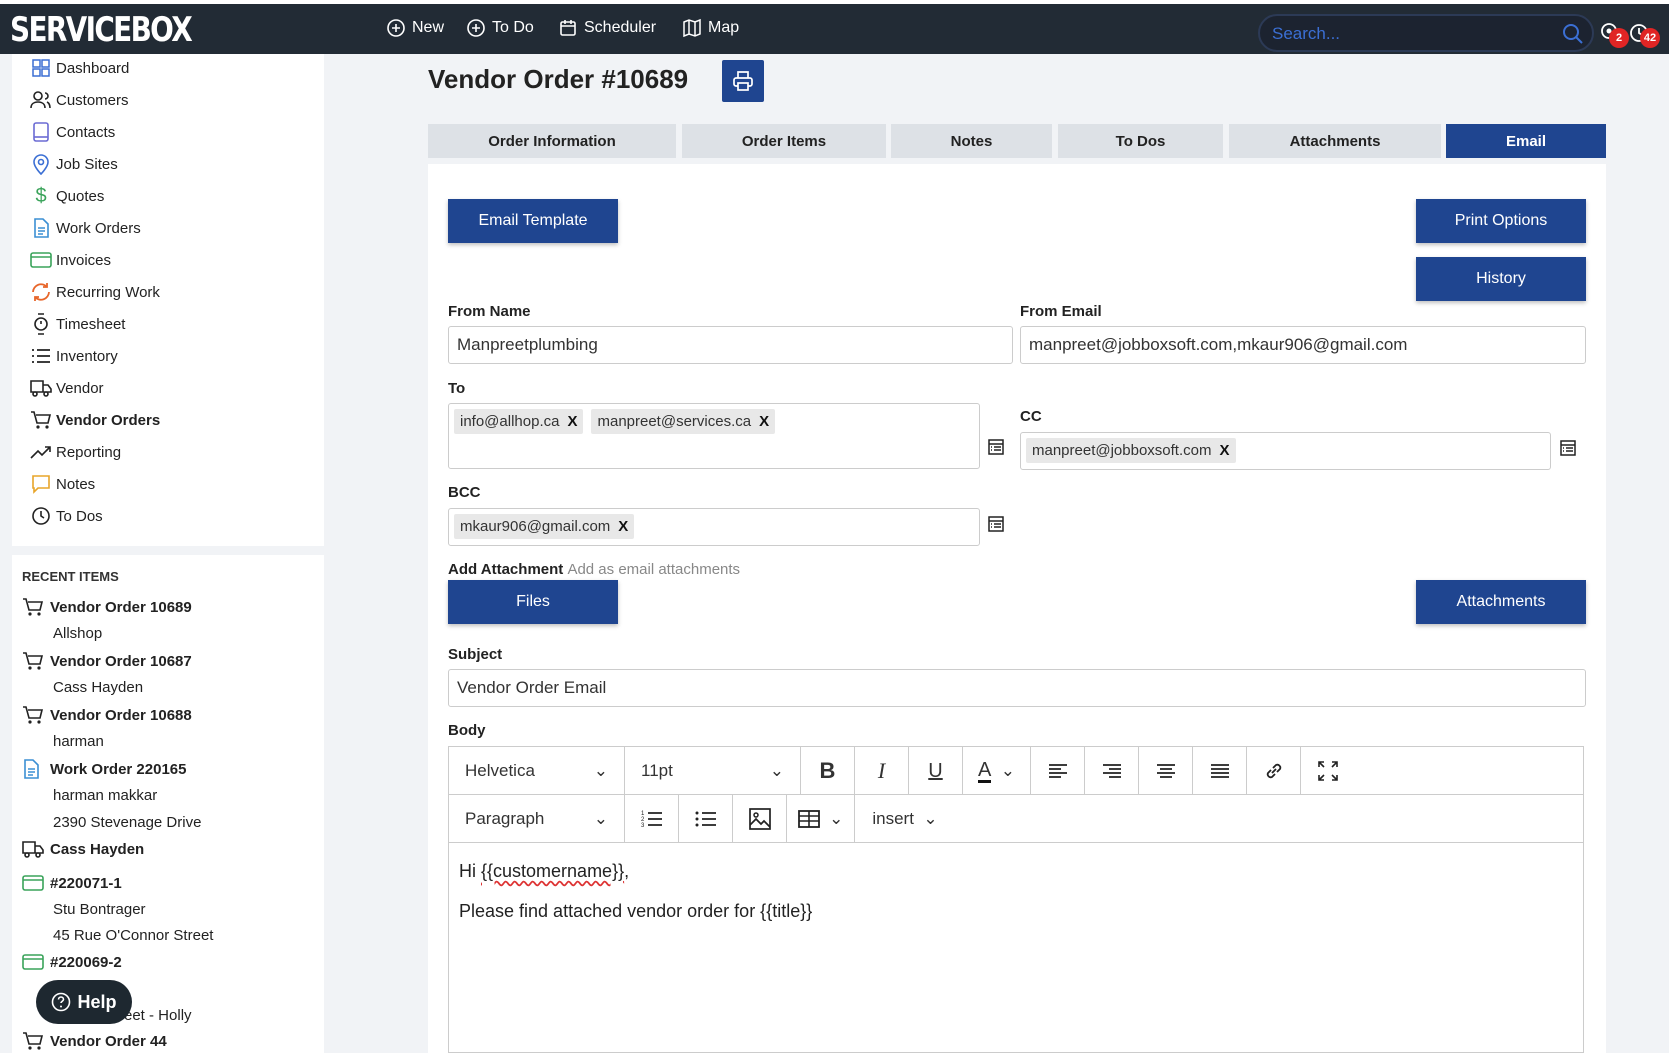  What do you see at coordinates (72, 962) in the screenshot?
I see `recent-item: #220069-2` at bounding box center [72, 962].